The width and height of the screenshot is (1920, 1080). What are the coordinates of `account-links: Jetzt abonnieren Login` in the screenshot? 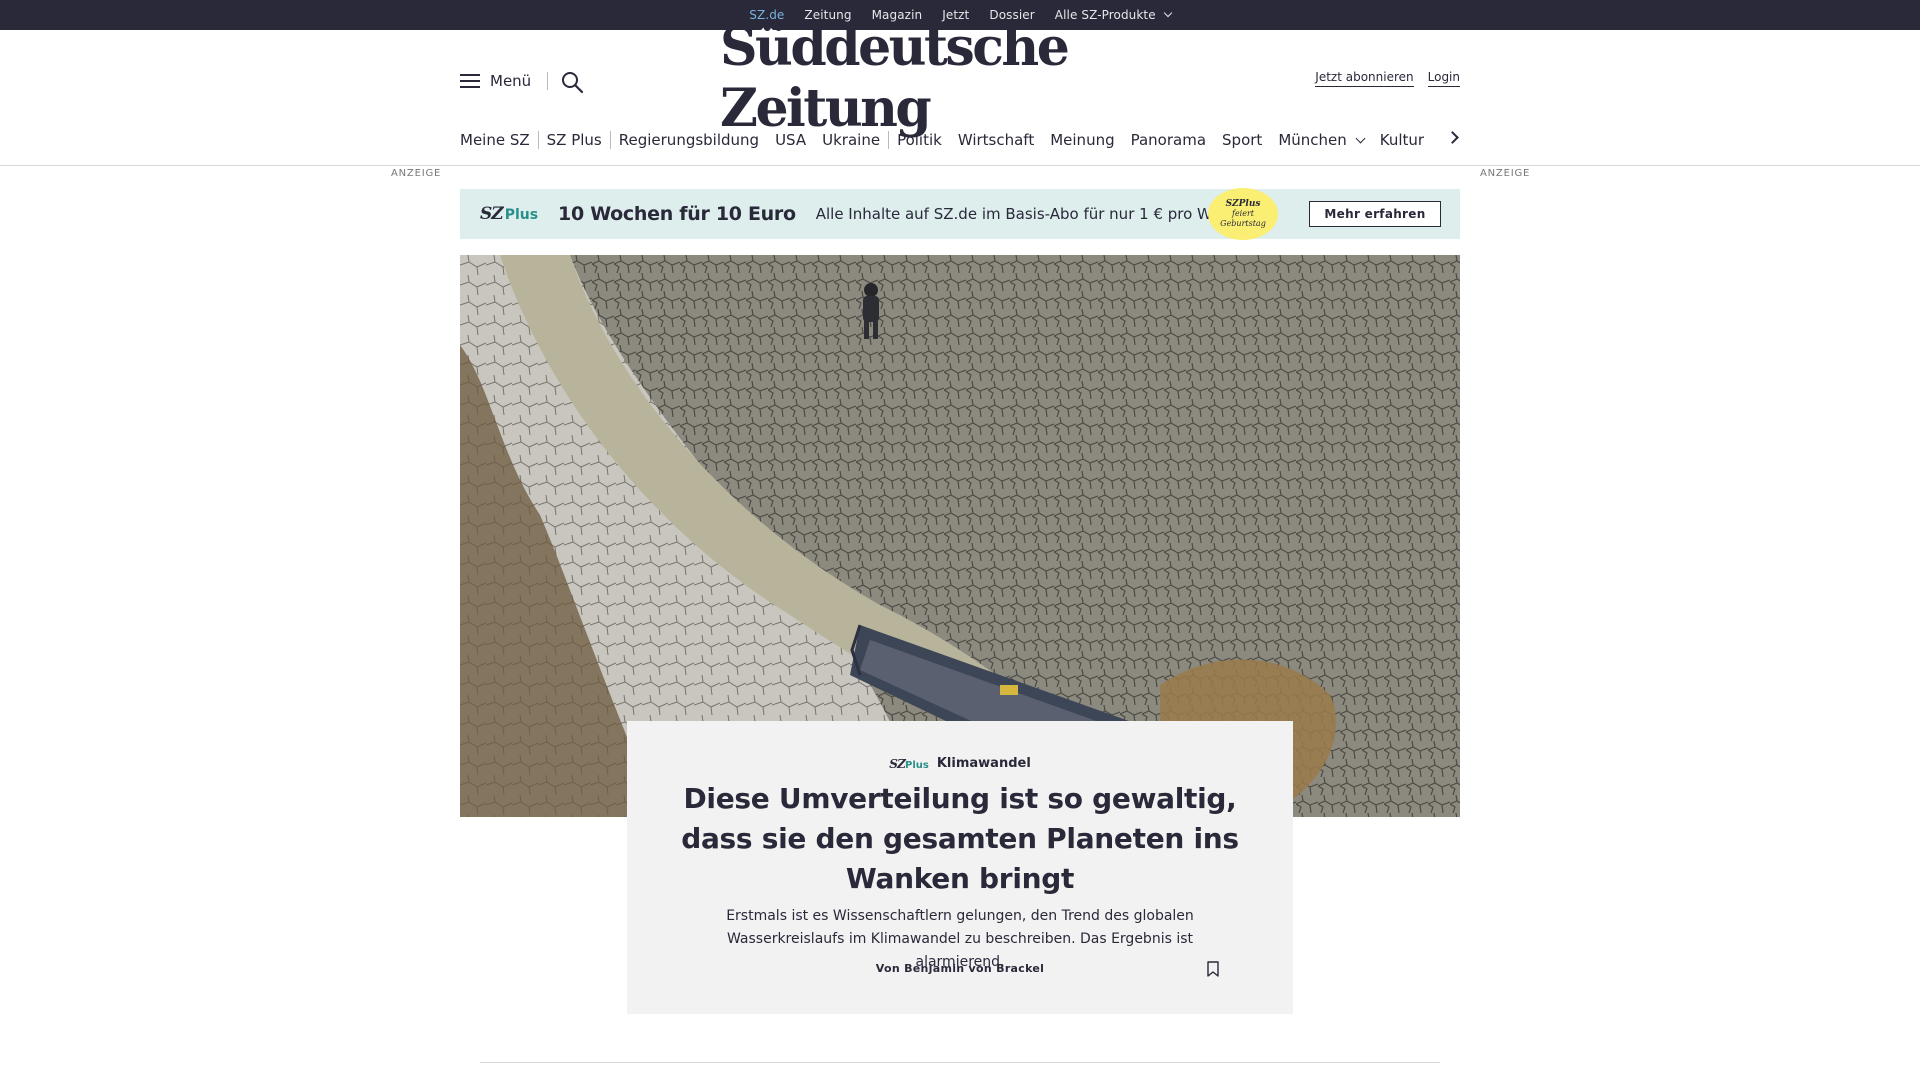 It's located at (1387, 78).